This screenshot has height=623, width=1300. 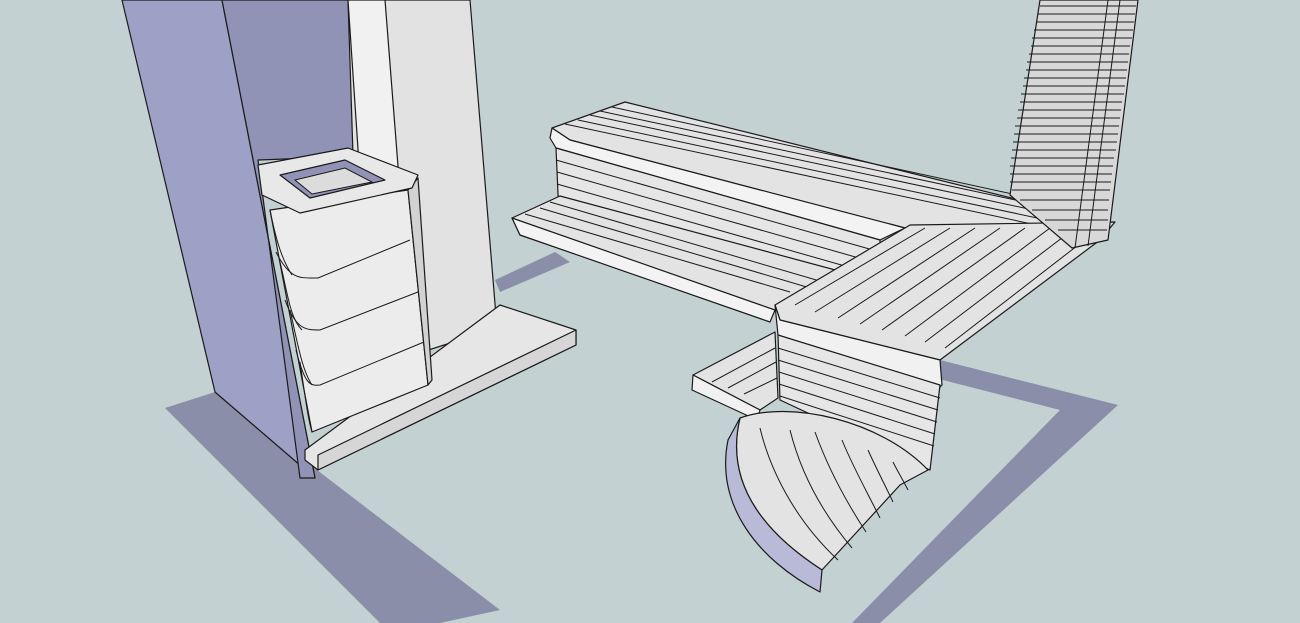 I want to click on flue-body, so click(x=1074, y=124).